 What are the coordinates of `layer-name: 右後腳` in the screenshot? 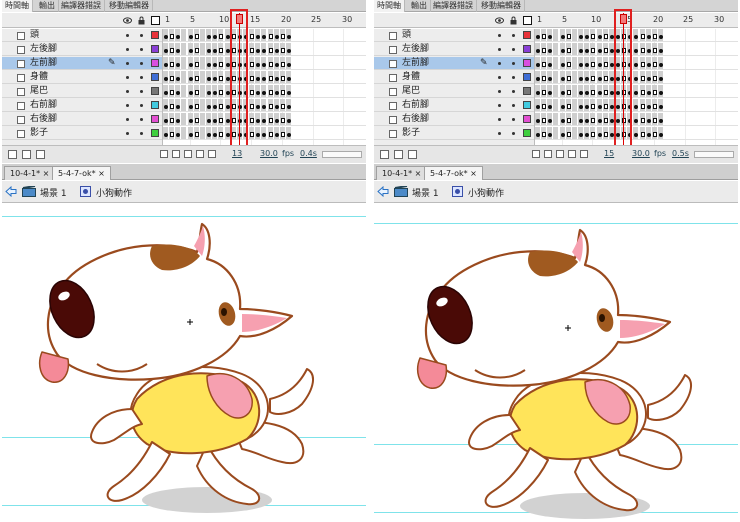 It's located at (43, 119).